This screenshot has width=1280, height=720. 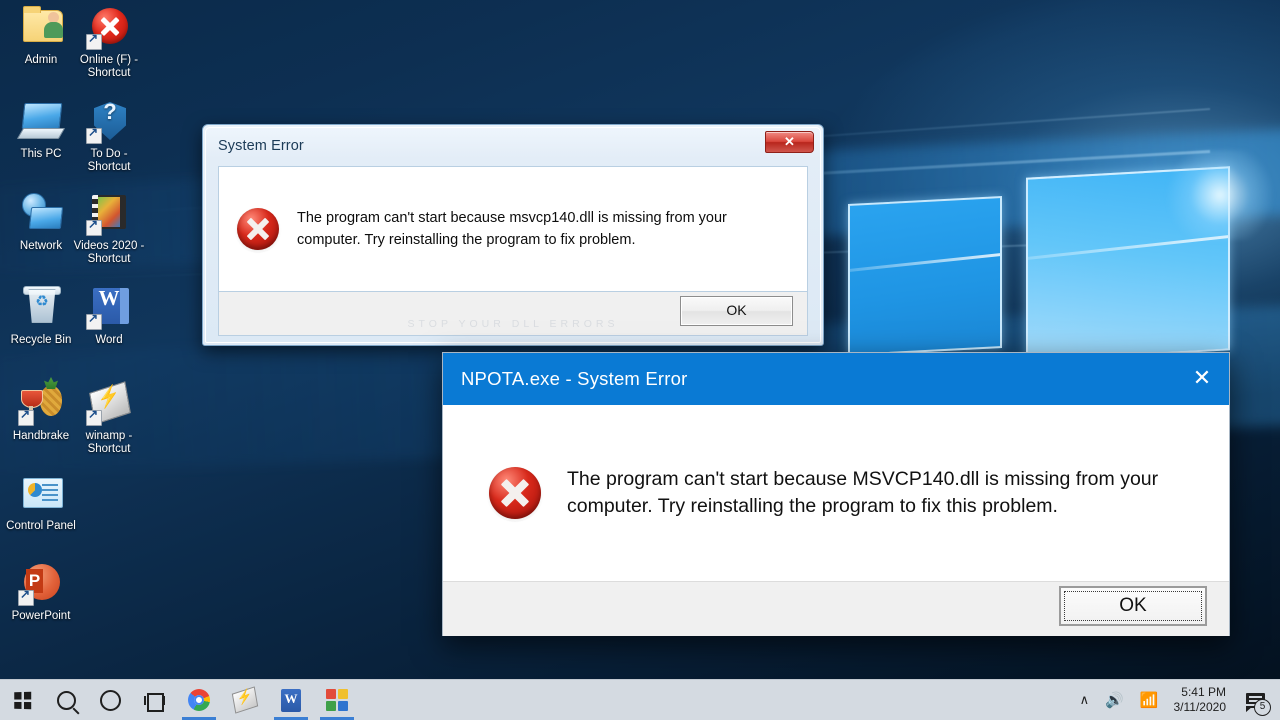 What do you see at coordinates (41, 28) in the screenshot?
I see `user-folder-icon` at bounding box center [41, 28].